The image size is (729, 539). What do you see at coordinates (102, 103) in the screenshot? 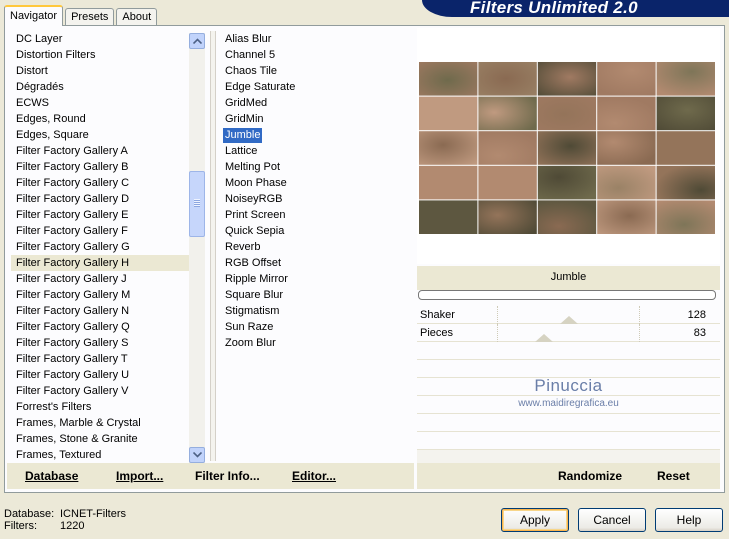
I see `category-item: ECWS` at bounding box center [102, 103].